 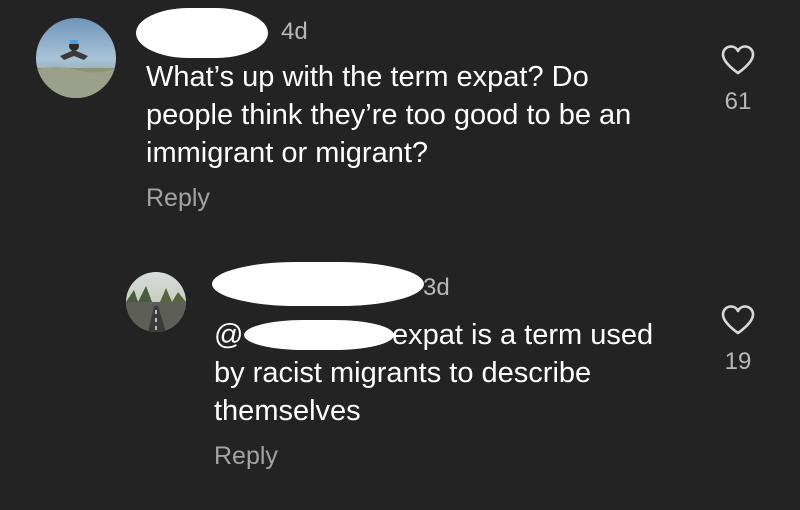 I want to click on reply-text-line: @ expat is a term used, so click(x=464, y=335).